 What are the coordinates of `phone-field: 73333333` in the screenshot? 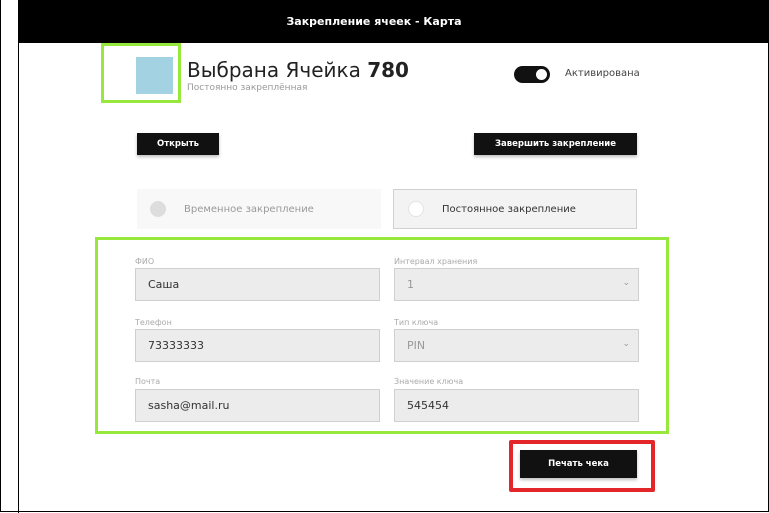 It's located at (257, 345).